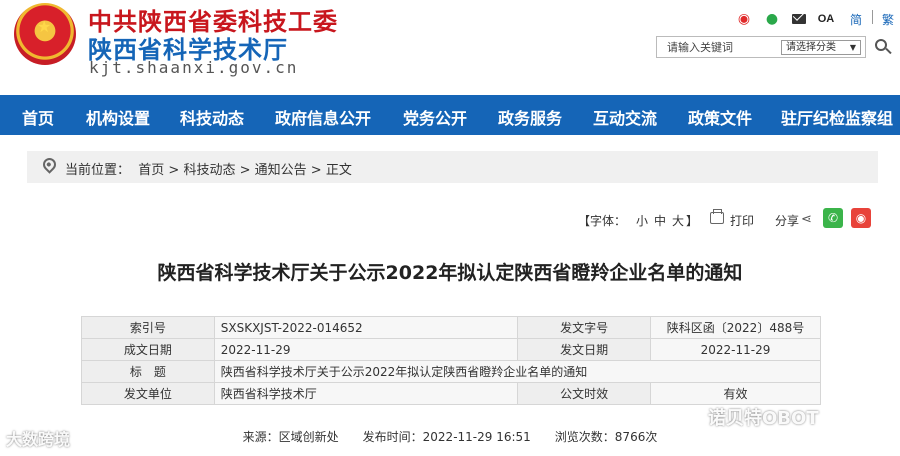 The height and width of the screenshot is (456, 900). I want to click on share-label: 分享, so click(787, 221).